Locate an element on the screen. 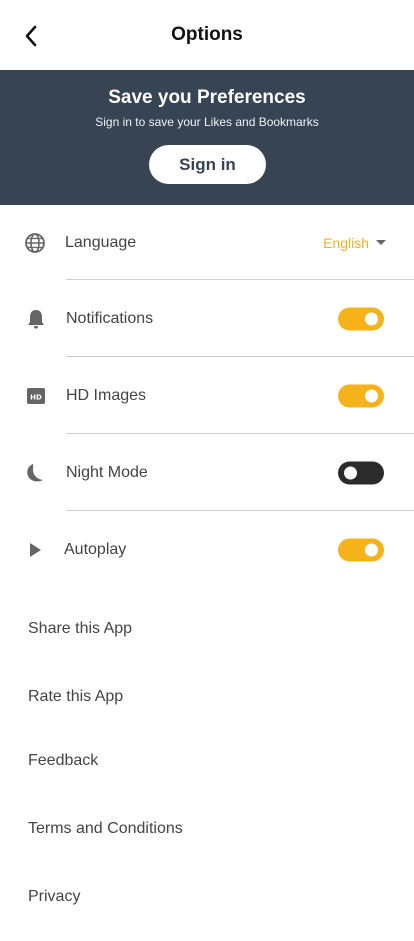 The height and width of the screenshot is (941, 414). notifications-label: Notifications is located at coordinates (110, 318).